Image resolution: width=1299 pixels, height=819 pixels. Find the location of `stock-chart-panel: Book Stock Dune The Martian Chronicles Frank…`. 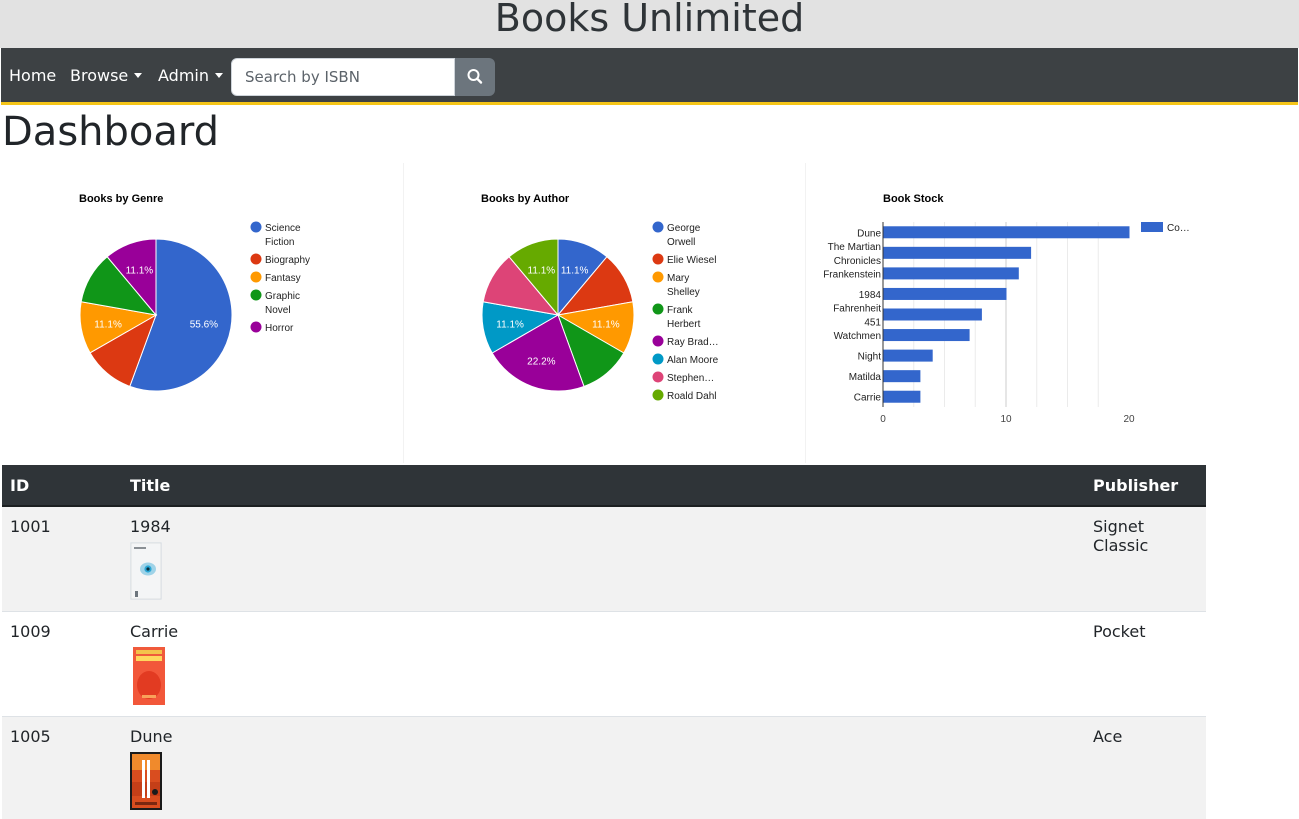

stock-chart-panel: Book Stock Dune The Martian Chronicles Frank… is located at coordinates (1006, 313).